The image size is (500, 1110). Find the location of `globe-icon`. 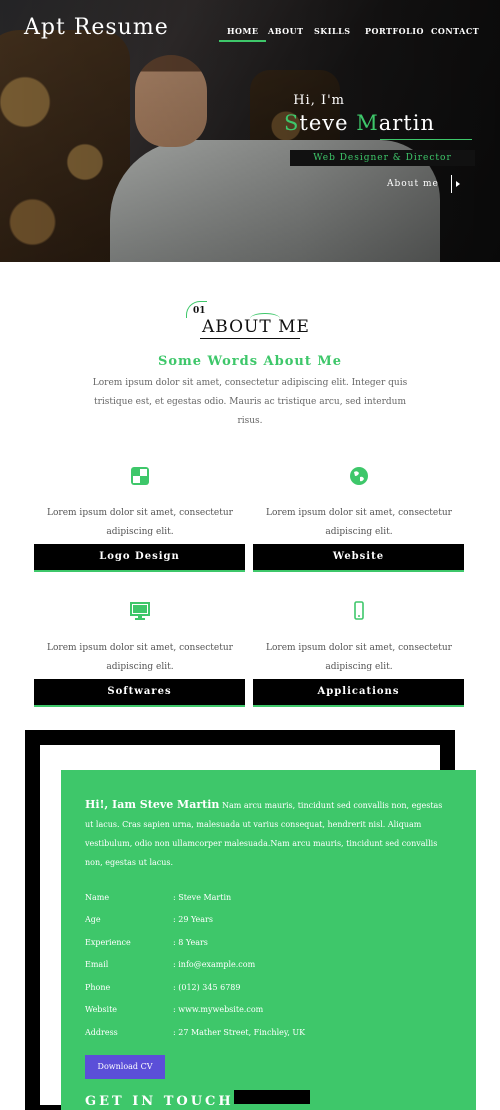

globe-icon is located at coordinates (359, 476).